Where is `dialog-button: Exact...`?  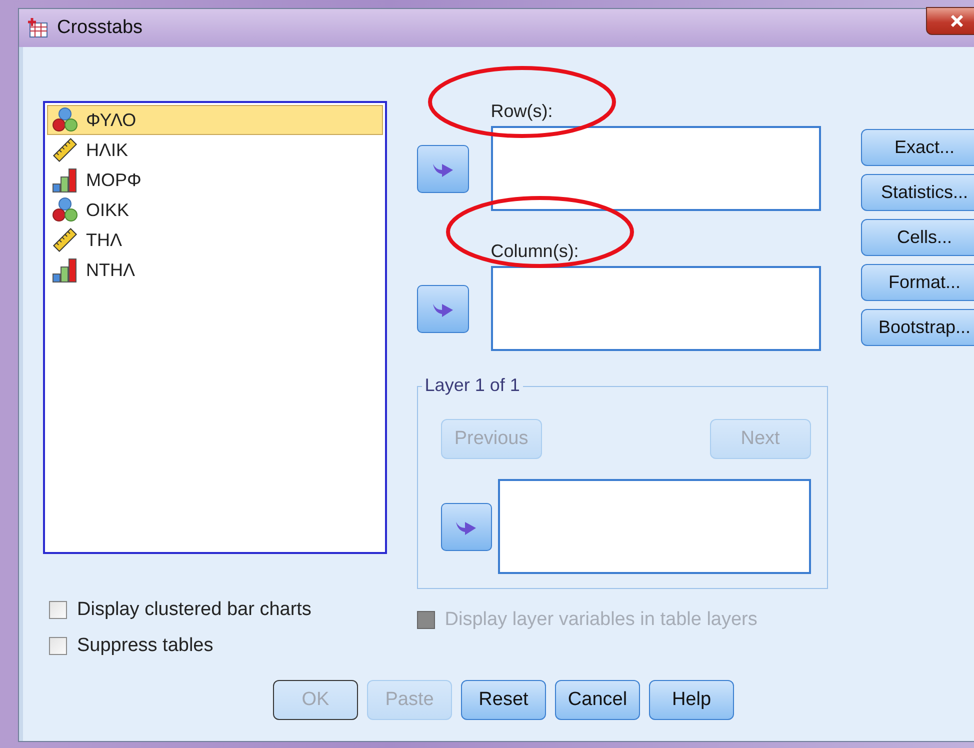
dialog-button: Exact... is located at coordinates (917, 147).